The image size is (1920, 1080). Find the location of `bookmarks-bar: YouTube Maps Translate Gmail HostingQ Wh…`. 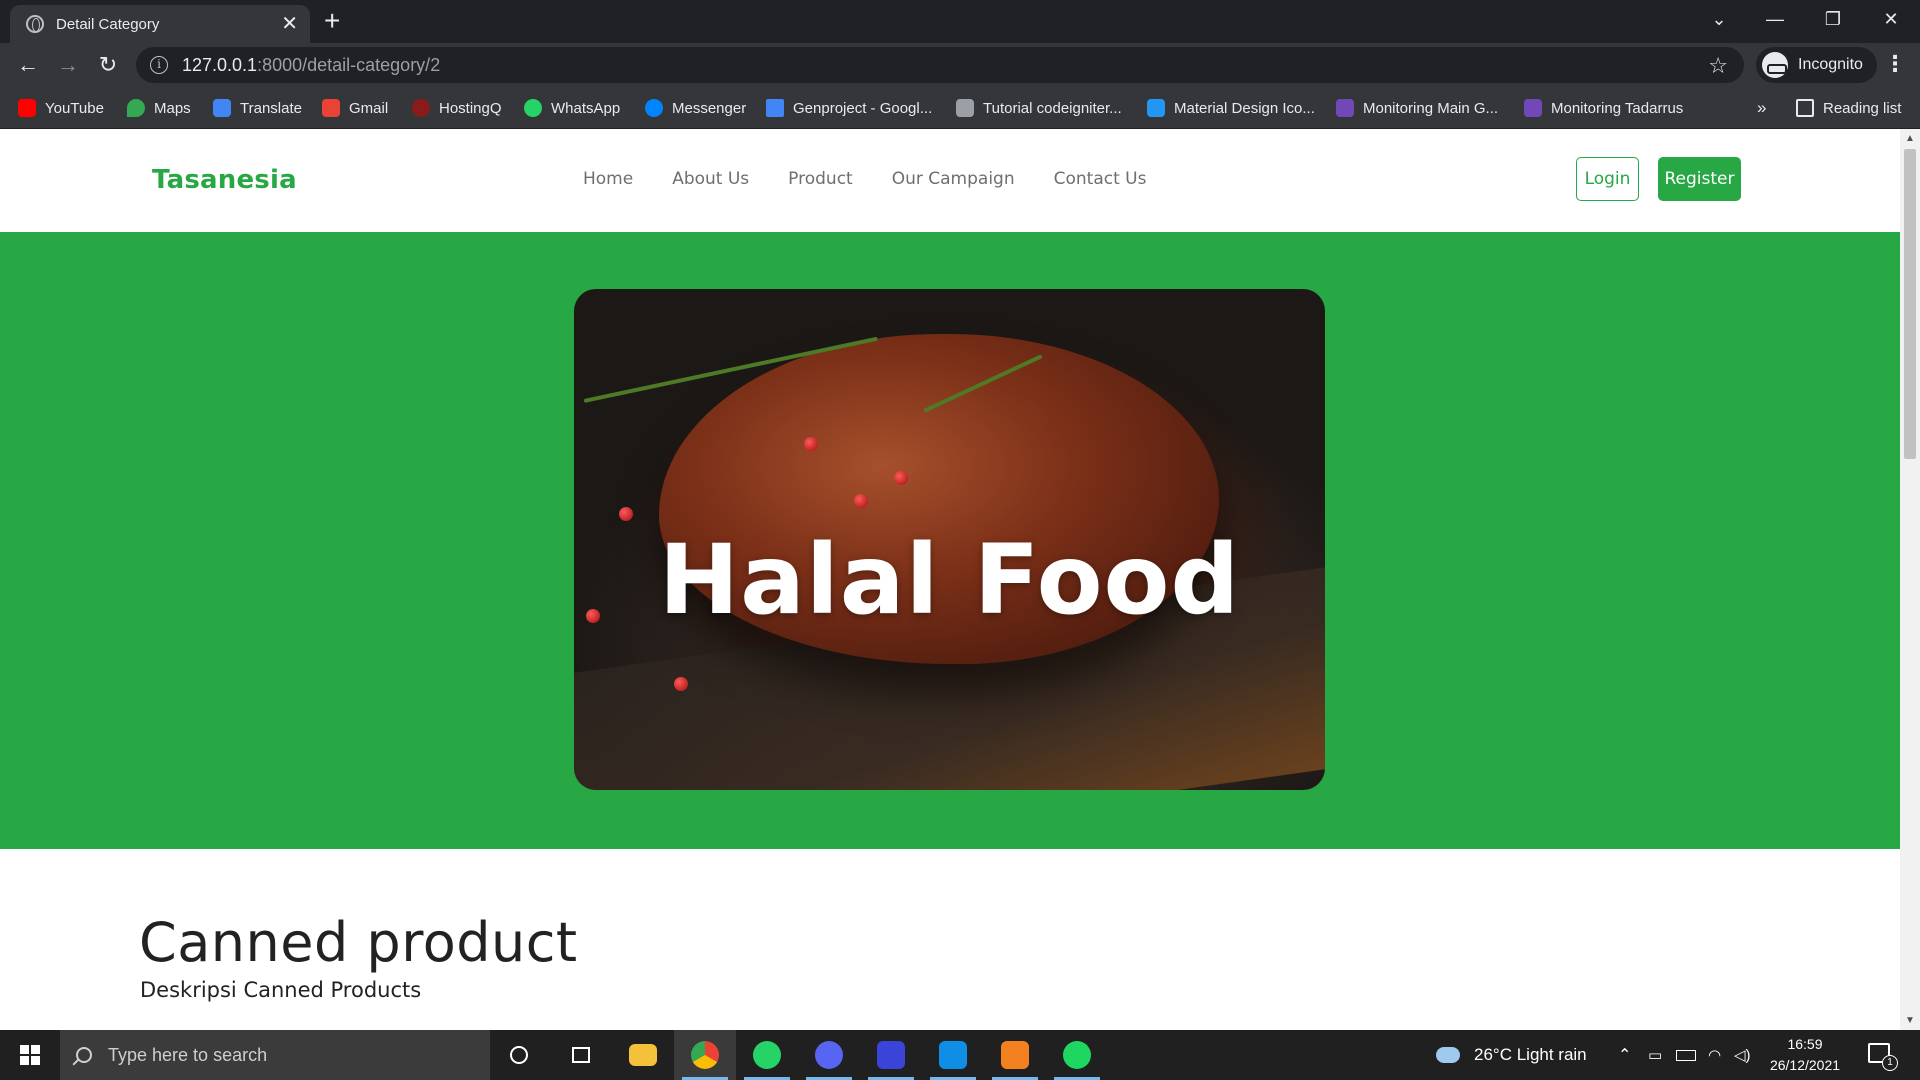

bookmarks-bar: YouTube Maps Translate Gmail HostingQ Wh… is located at coordinates (960, 108).